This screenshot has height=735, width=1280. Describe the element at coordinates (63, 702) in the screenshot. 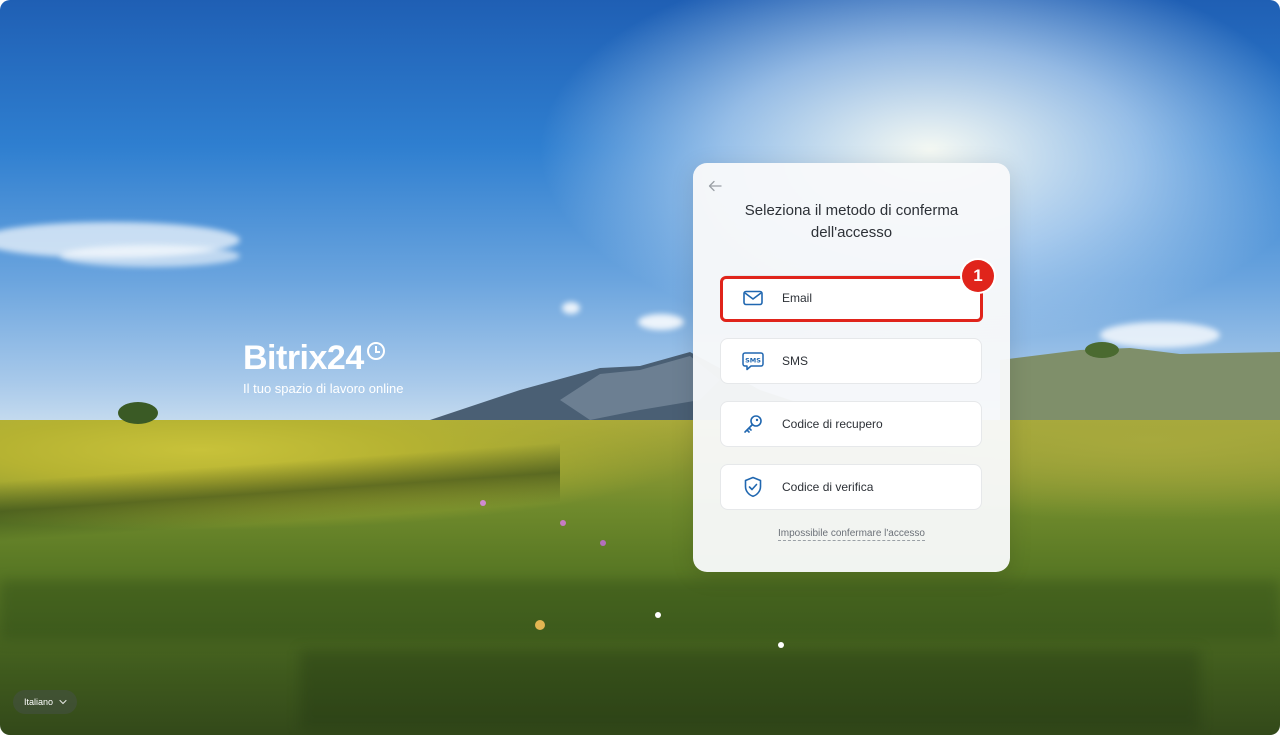

I see `chevron-down-icon` at that location.